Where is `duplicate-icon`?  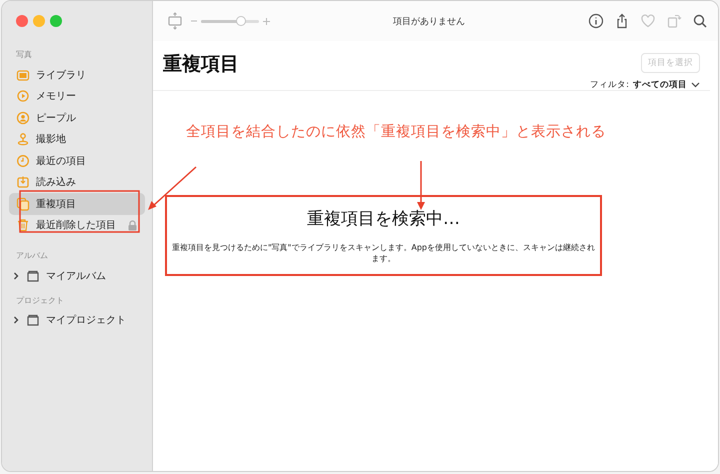 duplicate-icon is located at coordinates (23, 203).